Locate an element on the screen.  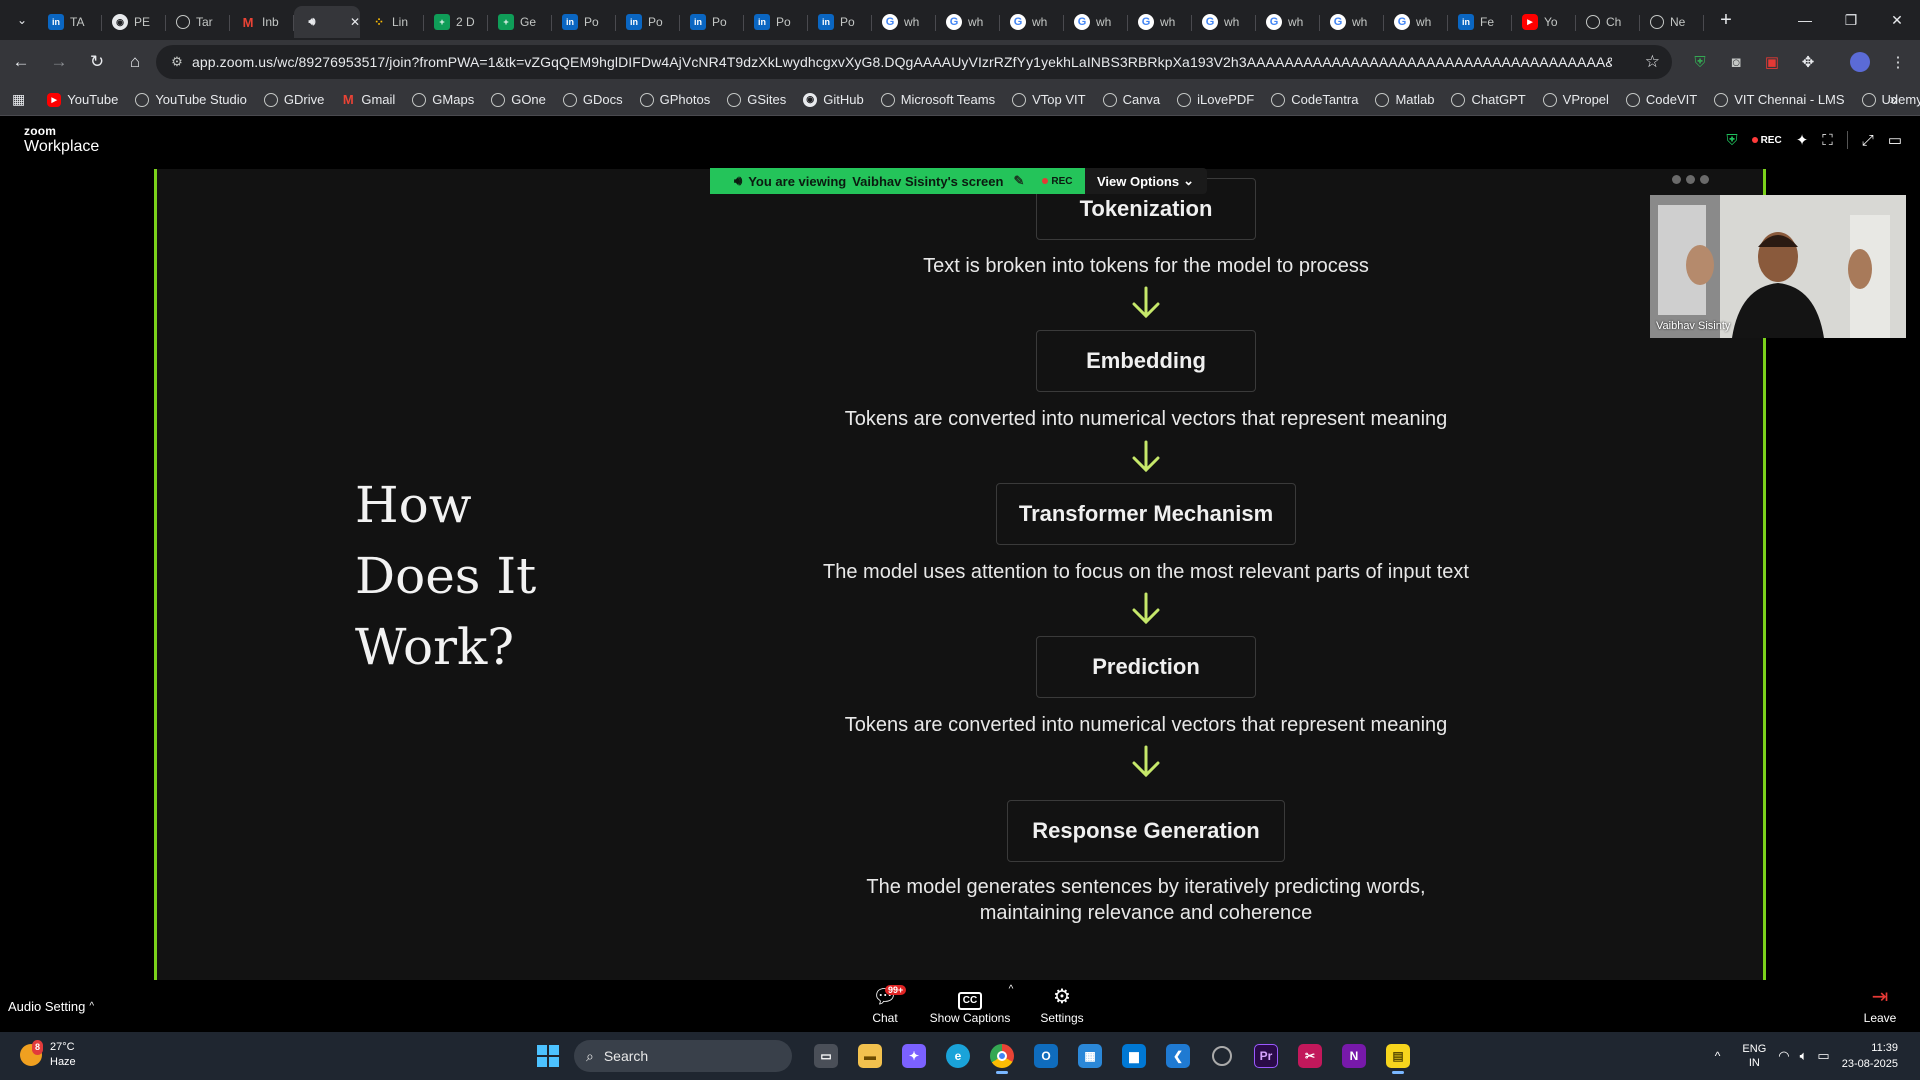
bookmark-item: Microsoft Teams is located at coordinates (937, 99).